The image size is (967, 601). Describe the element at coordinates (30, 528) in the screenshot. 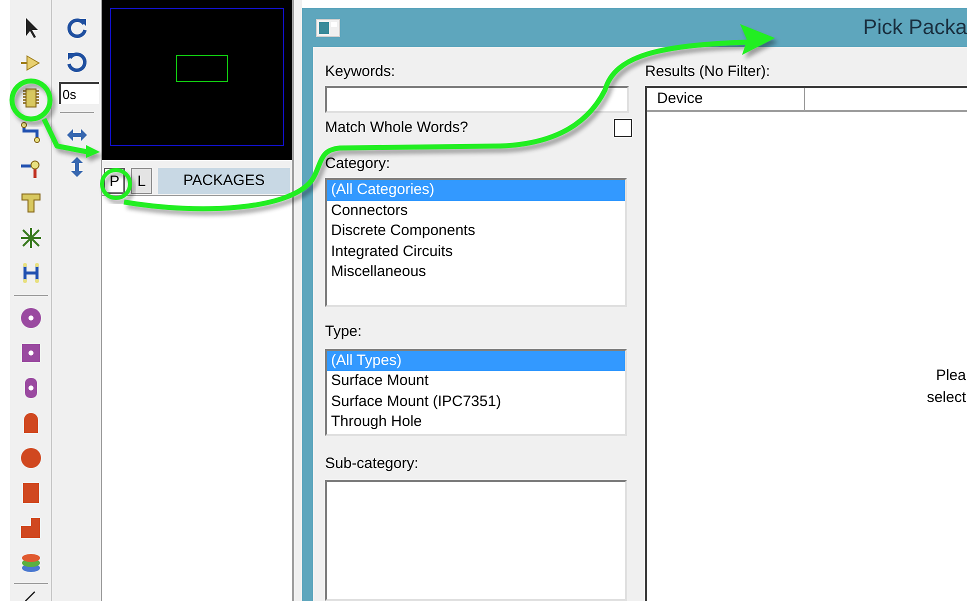

I see `l-shape-pad-icon` at that location.